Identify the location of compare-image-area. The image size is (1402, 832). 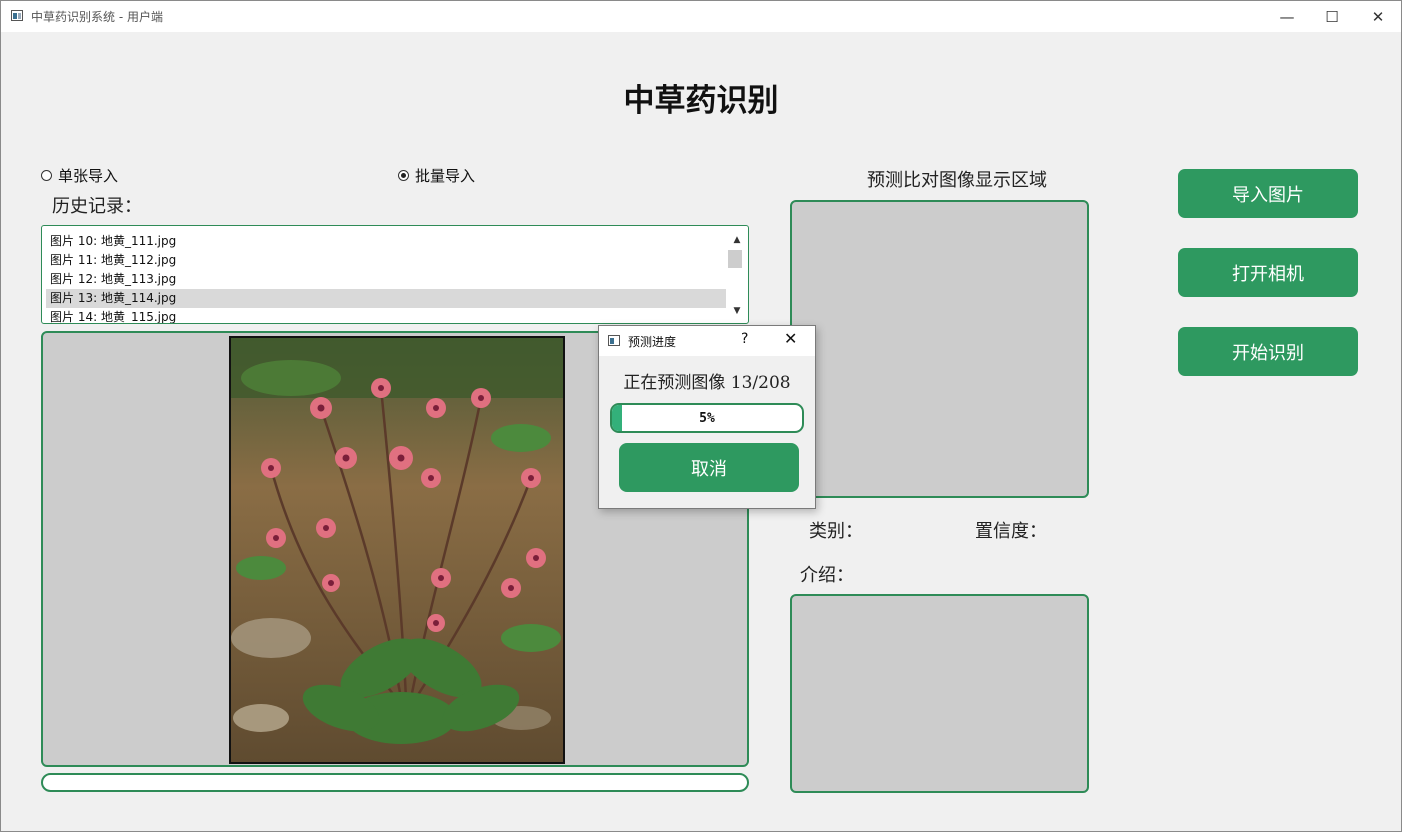
(939, 349).